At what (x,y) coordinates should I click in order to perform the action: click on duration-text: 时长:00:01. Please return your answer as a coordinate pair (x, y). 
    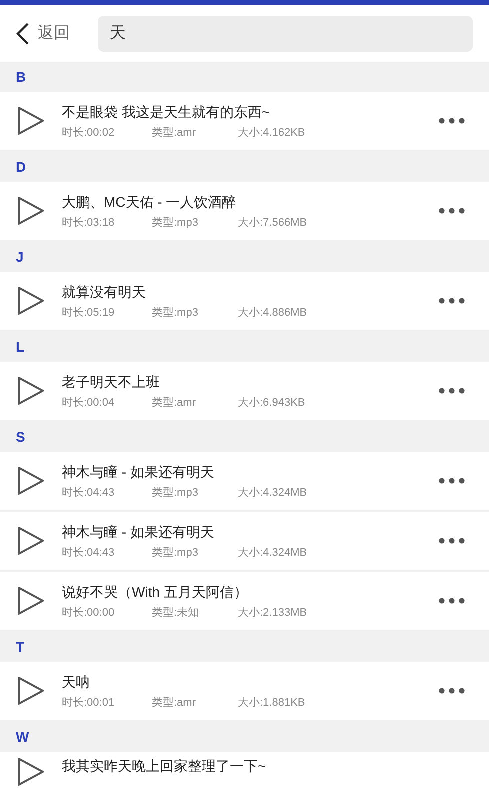
    Looking at the image, I should click on (89, 703).